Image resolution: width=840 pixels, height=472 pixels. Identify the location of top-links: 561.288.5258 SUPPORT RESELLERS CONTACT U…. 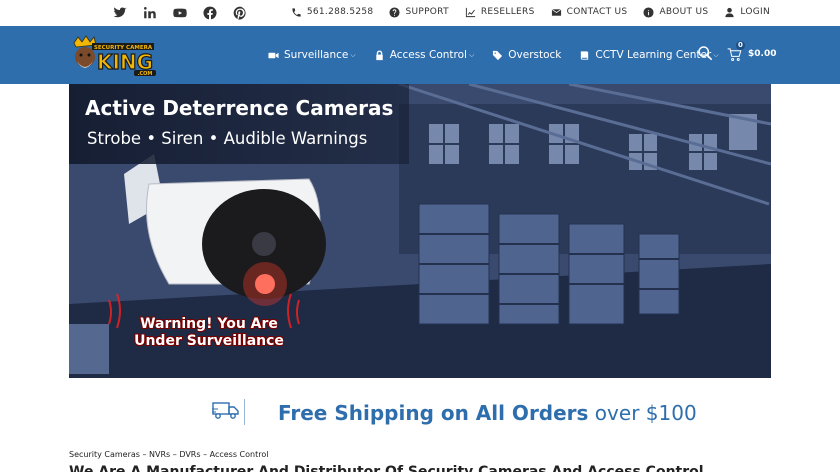
(522, 12).